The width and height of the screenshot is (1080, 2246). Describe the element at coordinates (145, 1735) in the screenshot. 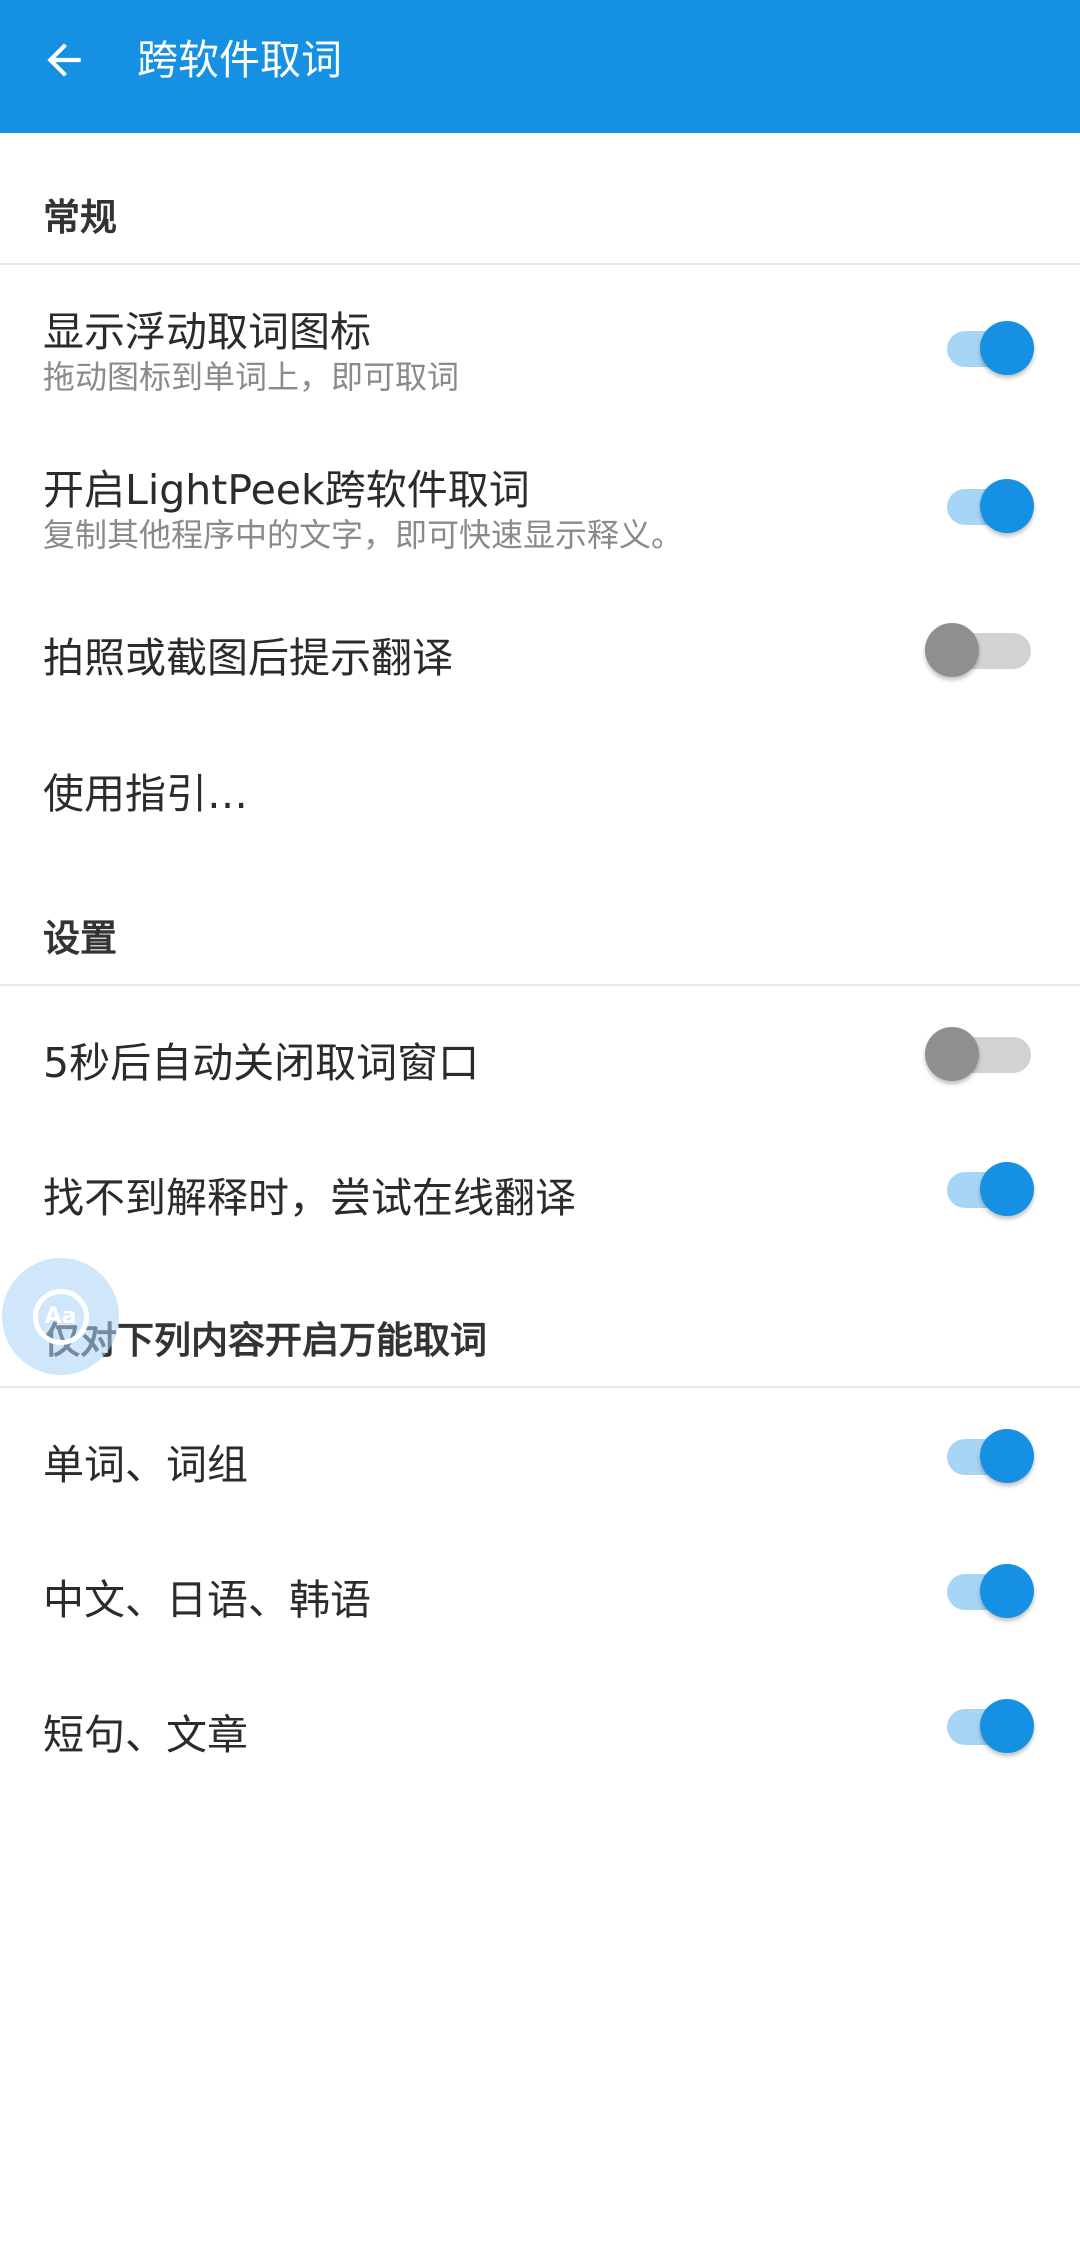

I see `setting-title: 短句、文章` at that location.